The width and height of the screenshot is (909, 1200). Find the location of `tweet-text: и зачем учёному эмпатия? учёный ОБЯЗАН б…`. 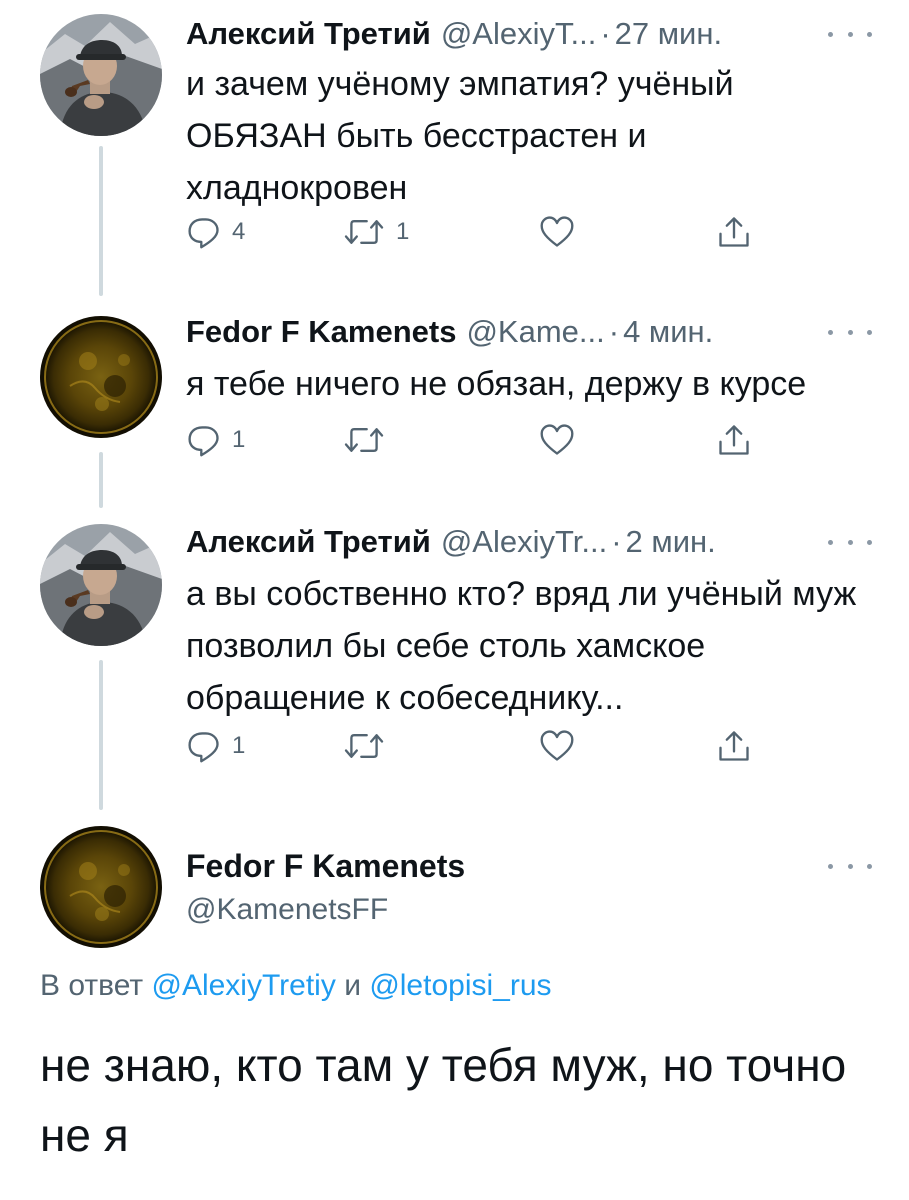

tweet-text: и зачем учёному эмпатия? учёный ОБЯЗАН б… is located at coordinates (460, 136).